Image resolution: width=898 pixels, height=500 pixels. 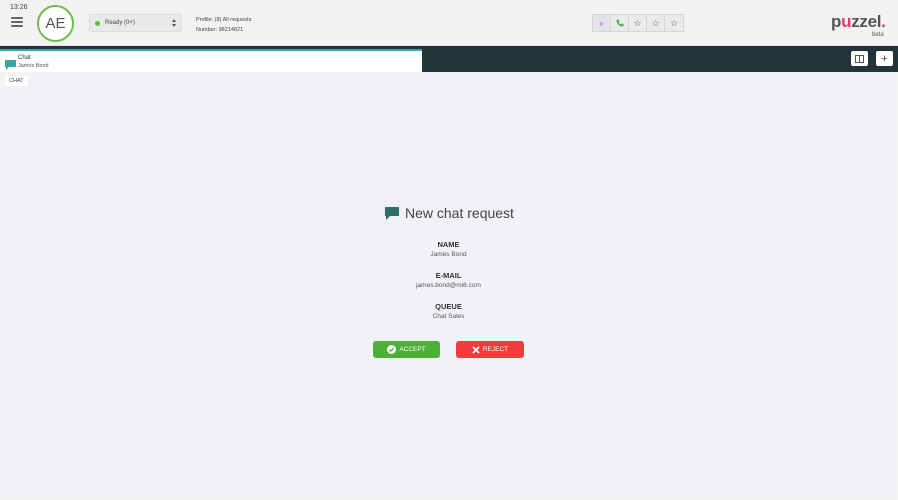 What do you see at coordinates (476, 349) in the screenshot?
I see `close-icon` at bounding box center [476, 349].